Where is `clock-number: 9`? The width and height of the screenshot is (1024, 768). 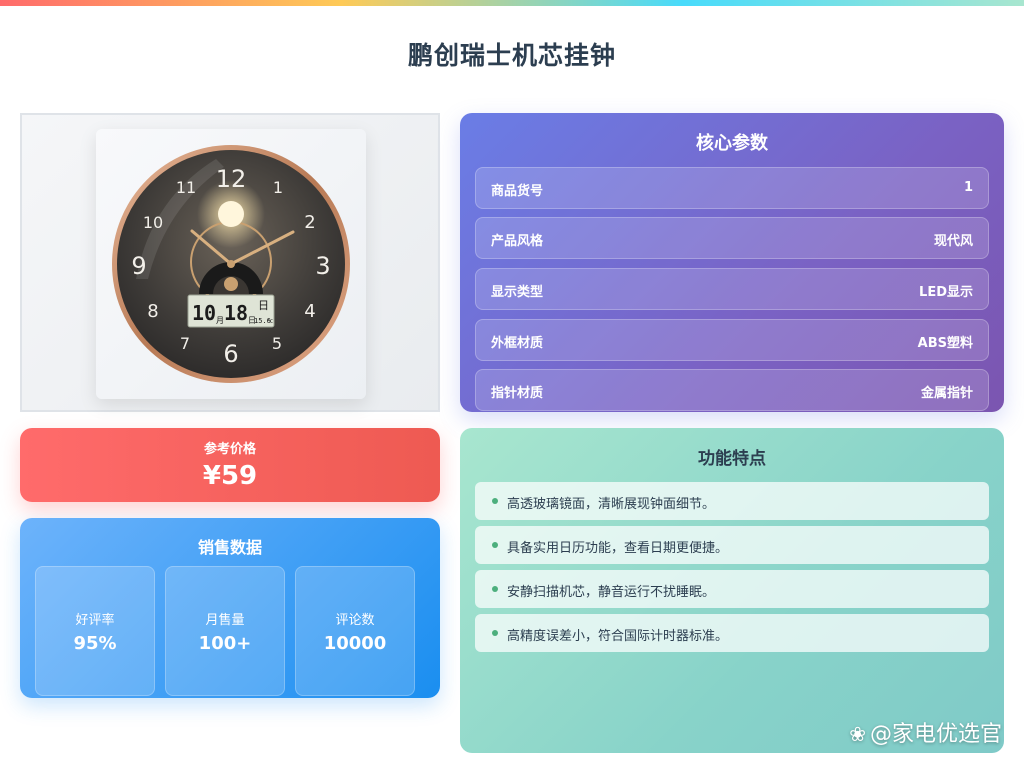
clock-number: 9 is located at coordinates (138, 266).